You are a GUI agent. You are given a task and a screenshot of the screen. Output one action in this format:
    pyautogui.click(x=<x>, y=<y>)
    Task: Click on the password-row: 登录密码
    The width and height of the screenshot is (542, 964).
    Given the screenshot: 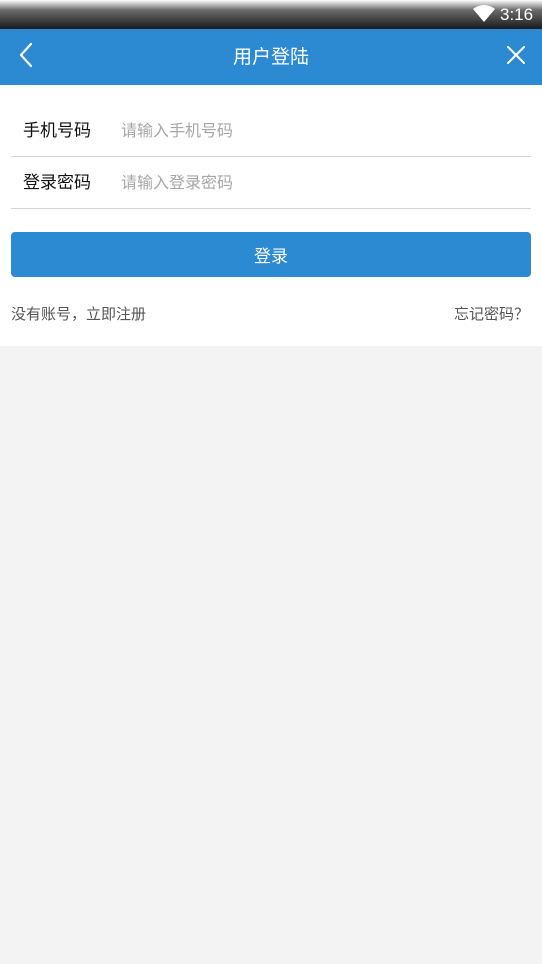 What is the action you would take?
    pyautogui.click(x=271, y=183)
    